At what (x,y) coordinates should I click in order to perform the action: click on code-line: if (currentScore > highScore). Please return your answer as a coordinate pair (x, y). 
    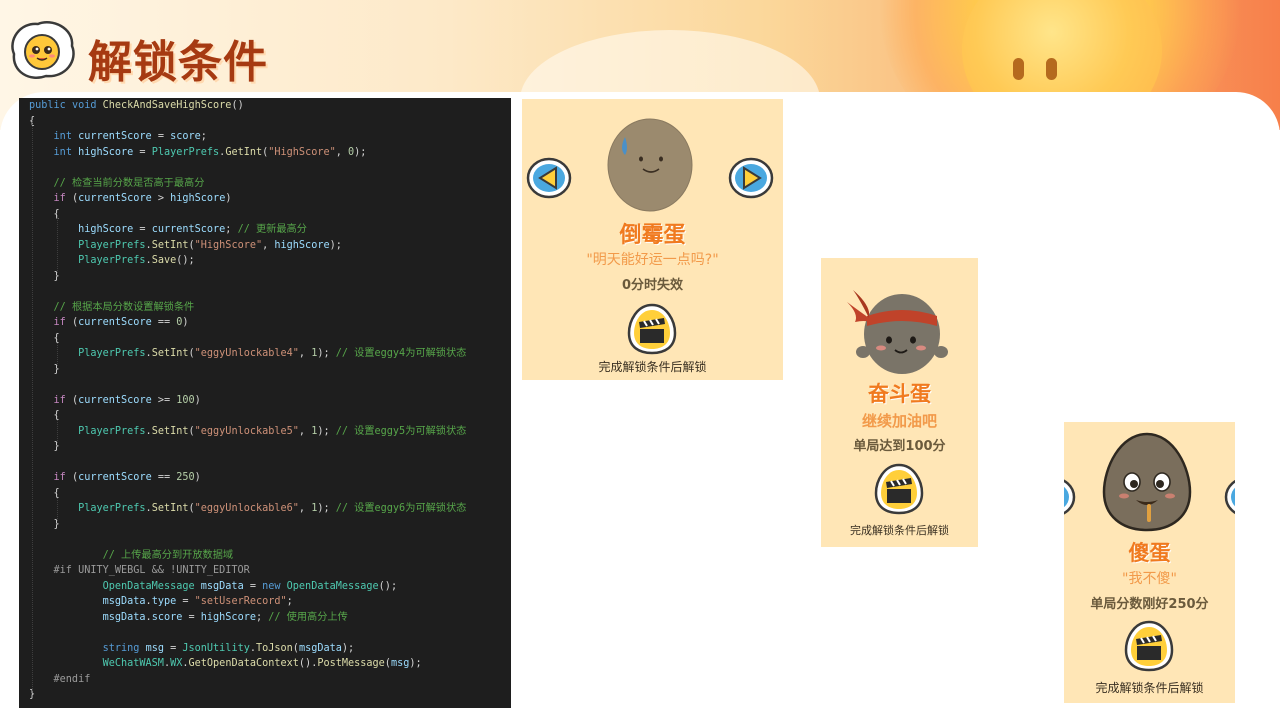
    Looking at the image, I should click on (142, 198).